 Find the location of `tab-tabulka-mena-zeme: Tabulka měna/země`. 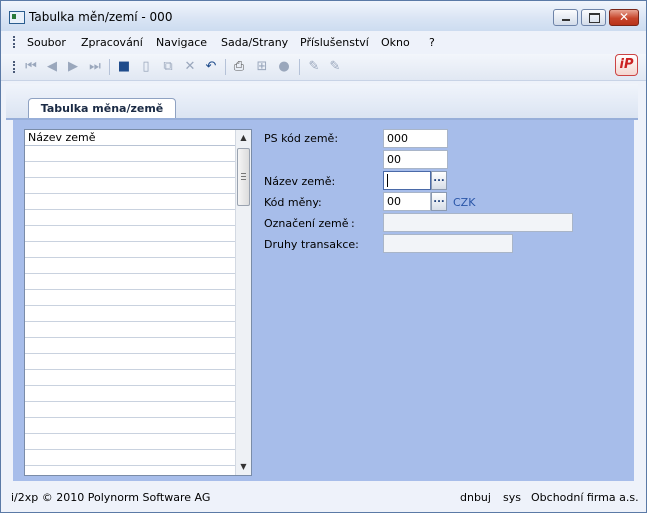

tab-tabulka-mena-zeme: Tabulka měna/země is located at coordinates (102, 108).